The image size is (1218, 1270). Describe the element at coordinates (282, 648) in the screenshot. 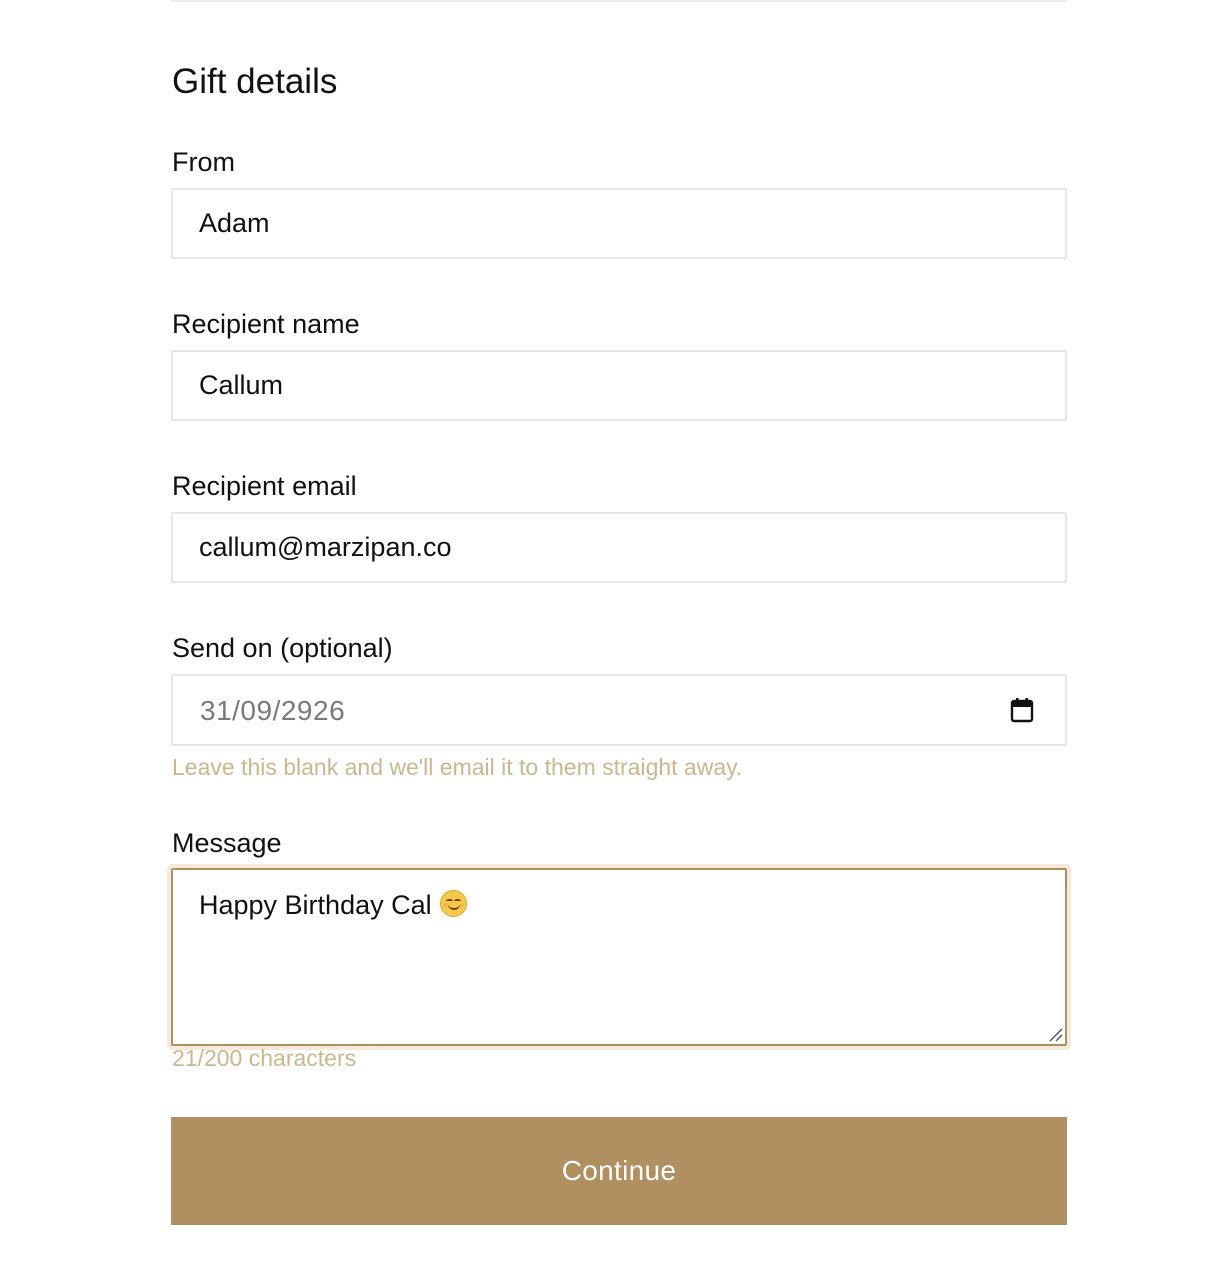

I see `send-on-label: Send on (optional)` at that location.